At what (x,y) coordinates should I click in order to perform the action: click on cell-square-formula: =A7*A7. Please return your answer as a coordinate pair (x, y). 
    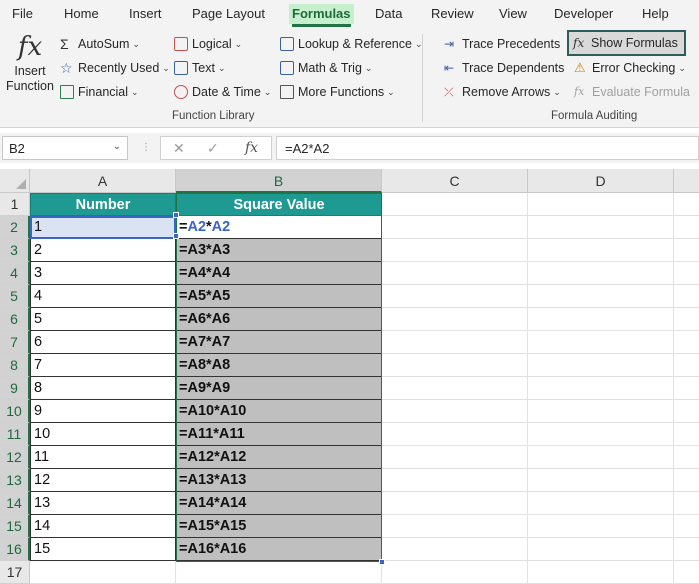
    Looking at the image, I should click on (279, 342).